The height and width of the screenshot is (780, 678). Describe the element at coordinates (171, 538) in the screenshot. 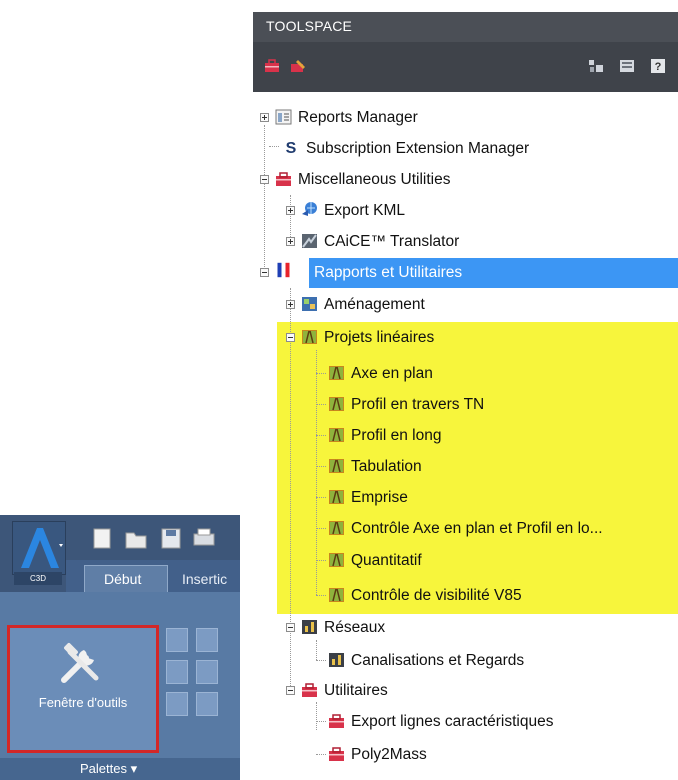

I see `save-icon` at that location.